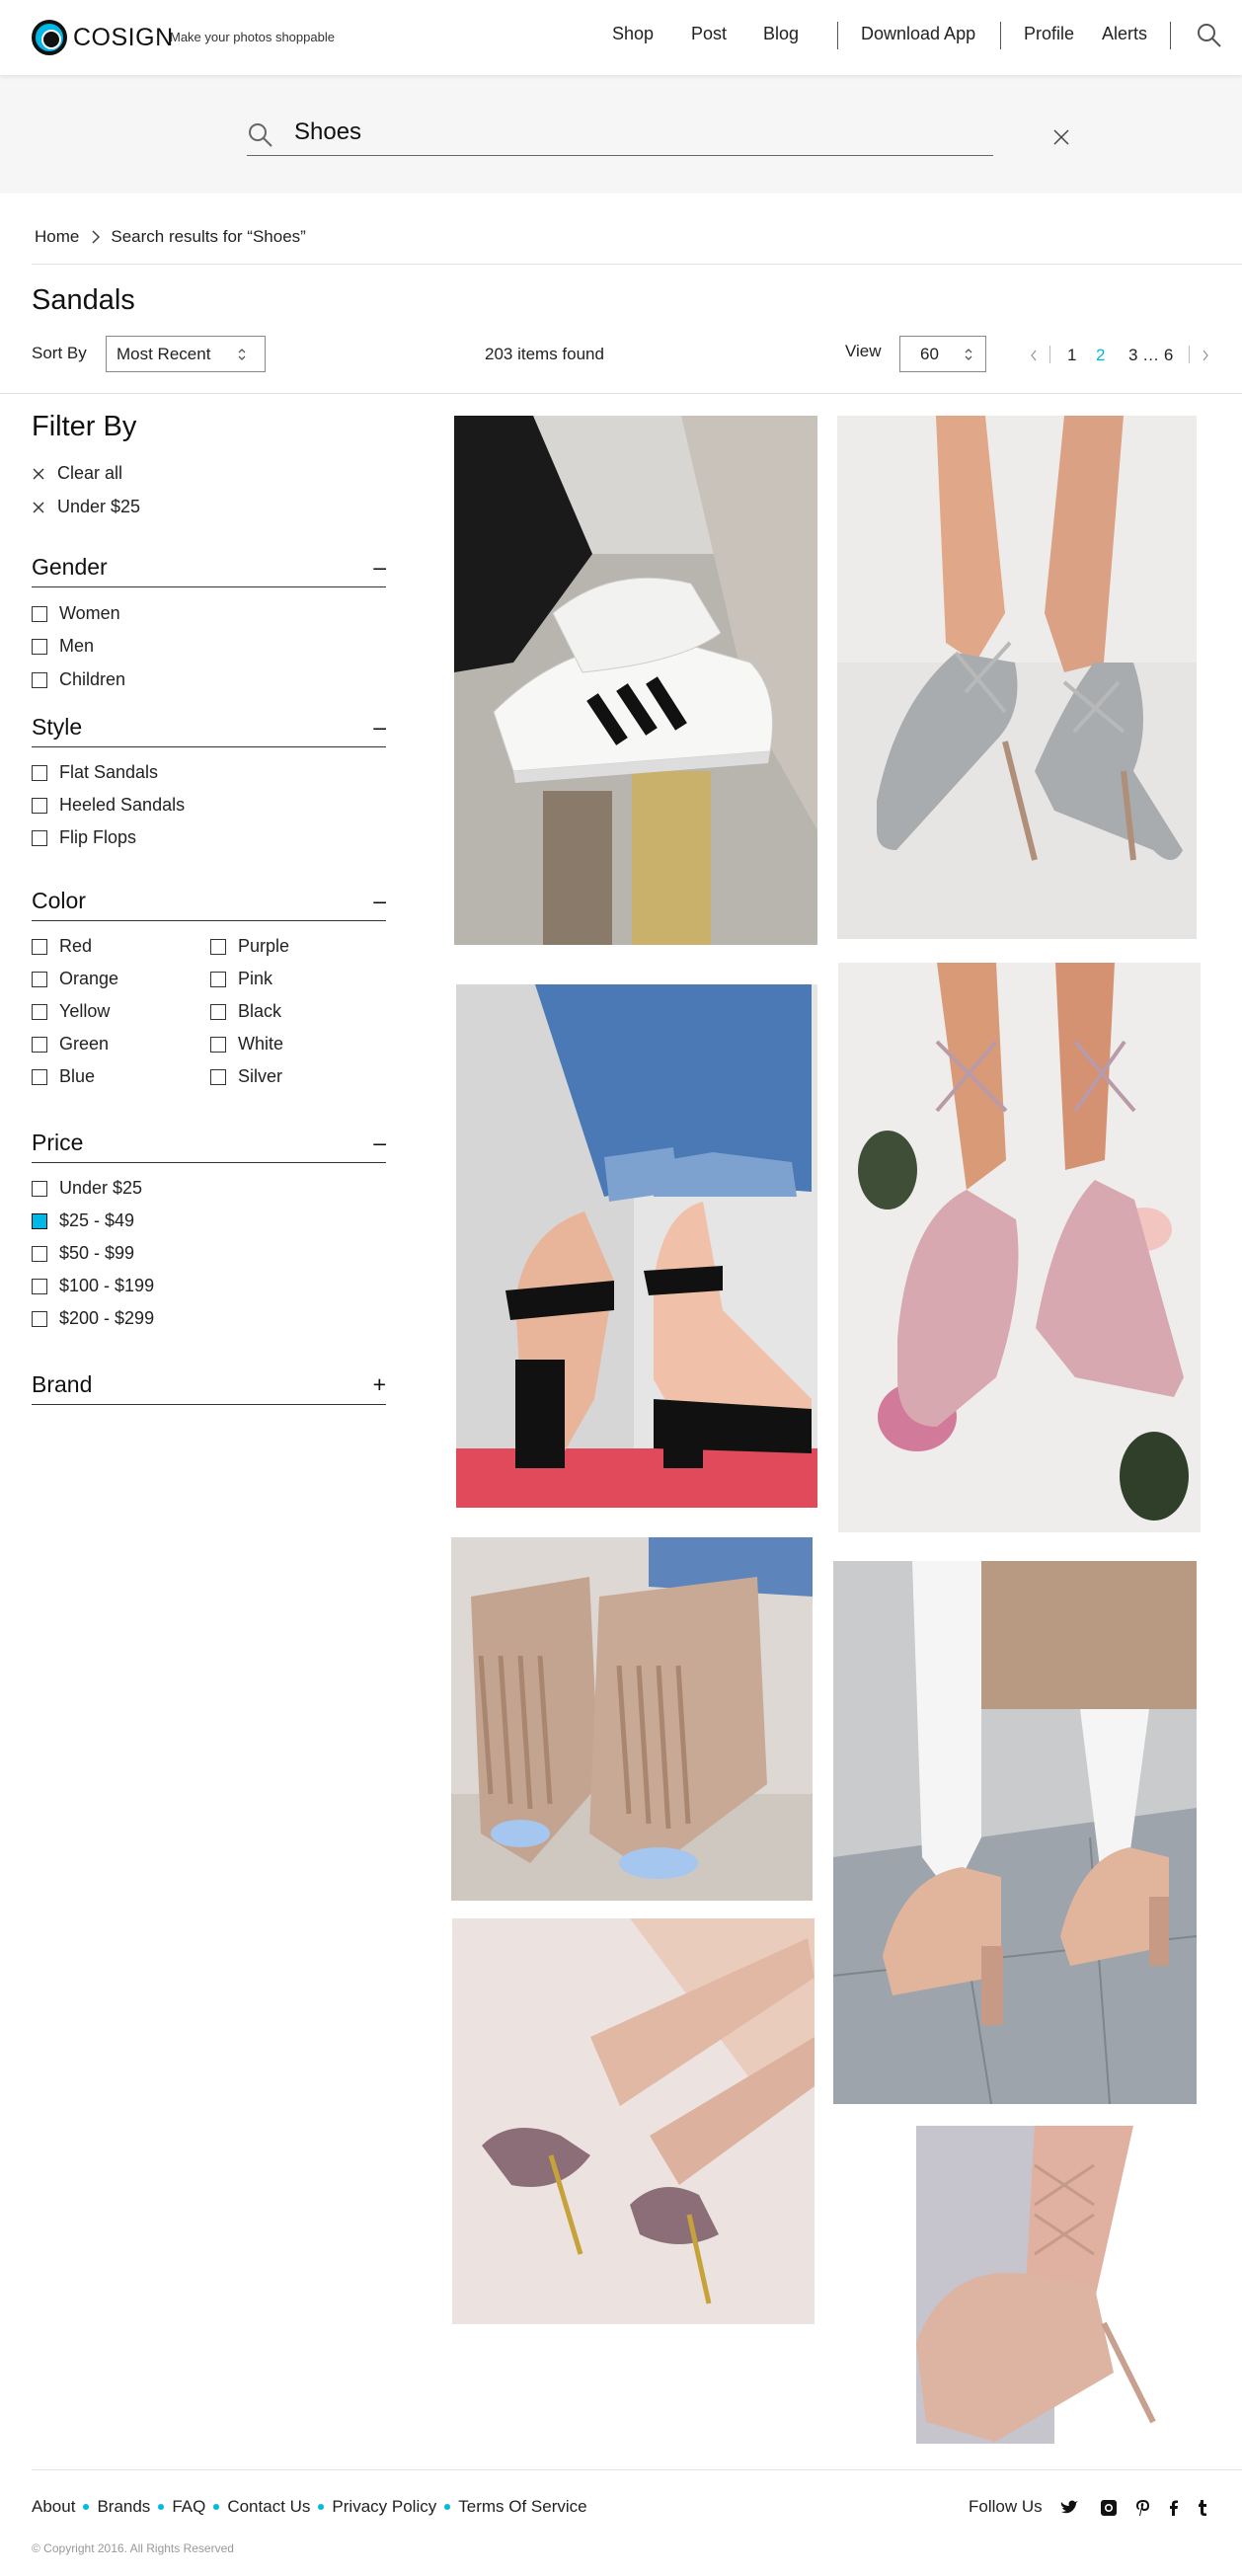 This screenshot has height=2576, width=1242. What do you see at coordinates (83, 1253) in the screenshot?
I see `filter-option: $50 - $99` at bounding box center [83, 1253].